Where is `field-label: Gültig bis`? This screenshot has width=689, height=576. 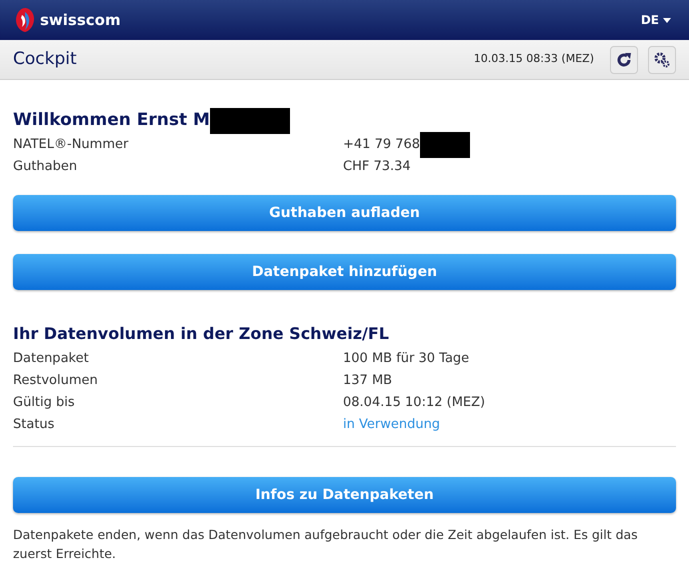 field-label: Gültig bis is located at coordinates (44, 403).